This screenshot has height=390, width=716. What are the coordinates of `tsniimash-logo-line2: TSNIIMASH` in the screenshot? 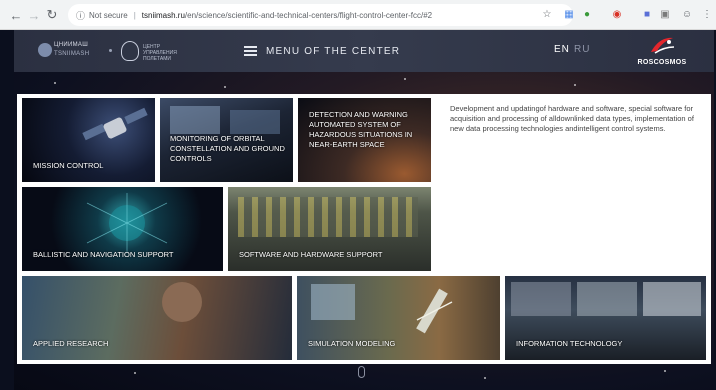 It's located at (72, 54).